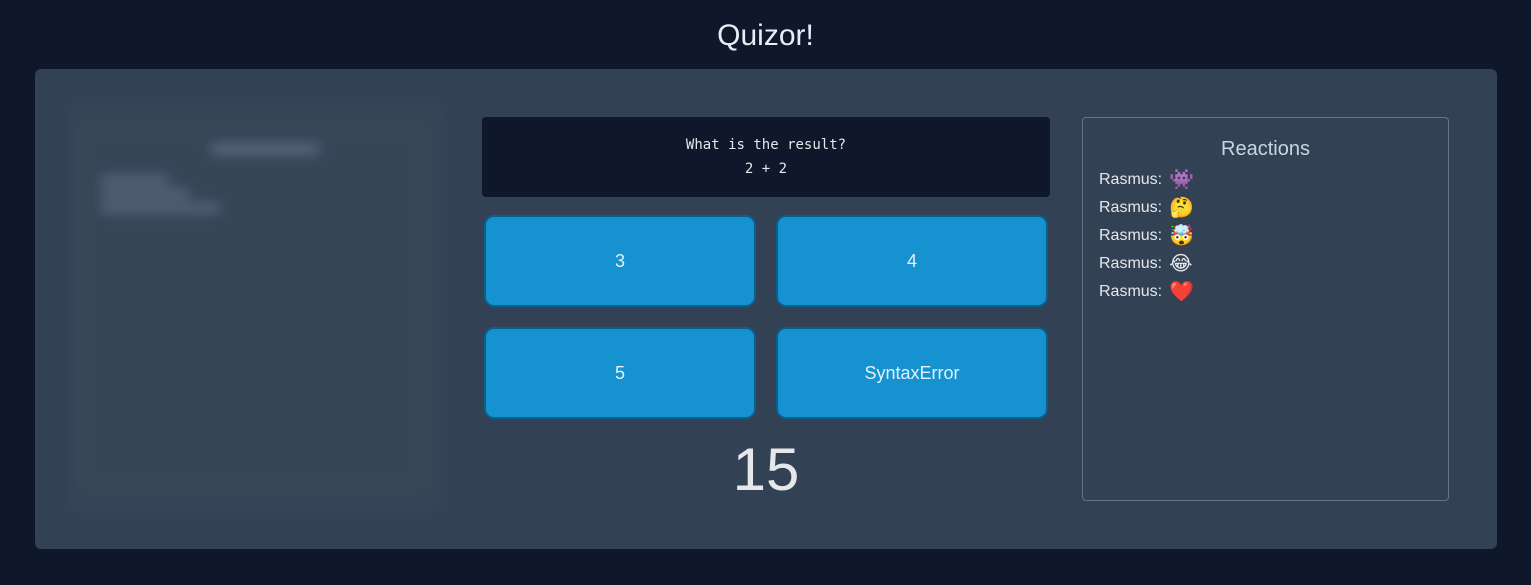  Describe the element at coordinates (252, 306) in the screenshot. I see `blurred-inner-box` at that location.